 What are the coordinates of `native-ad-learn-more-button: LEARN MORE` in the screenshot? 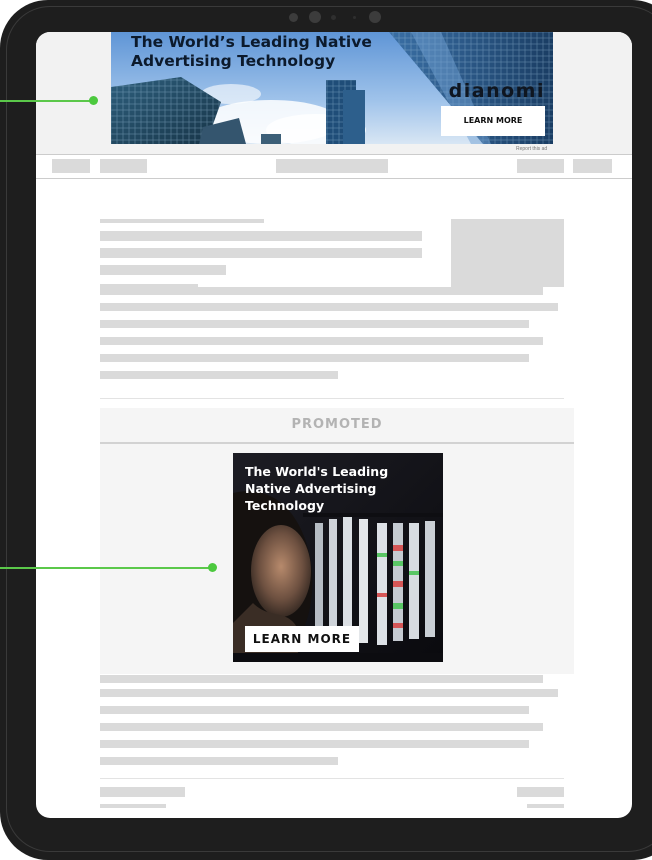 It's located at (302, 639).